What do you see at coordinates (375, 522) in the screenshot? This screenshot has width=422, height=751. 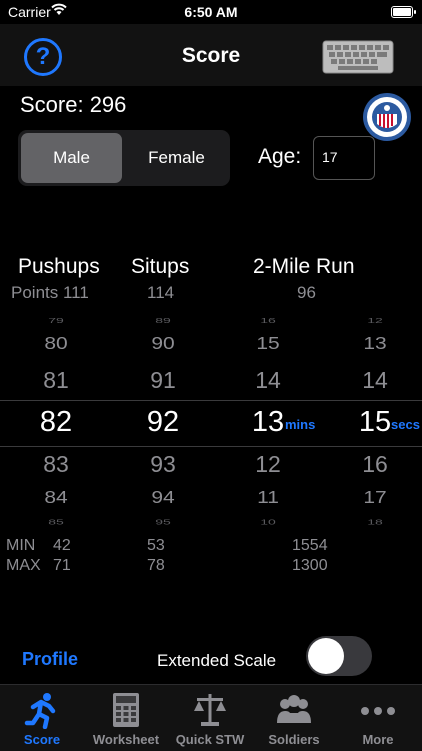 I see `picker-value-secs: 18` at bounding box center [375, 522].